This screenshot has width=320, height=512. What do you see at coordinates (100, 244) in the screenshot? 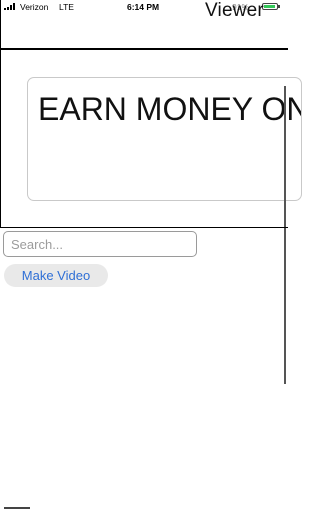
I see `search-input` at bounding box center [100, 244].